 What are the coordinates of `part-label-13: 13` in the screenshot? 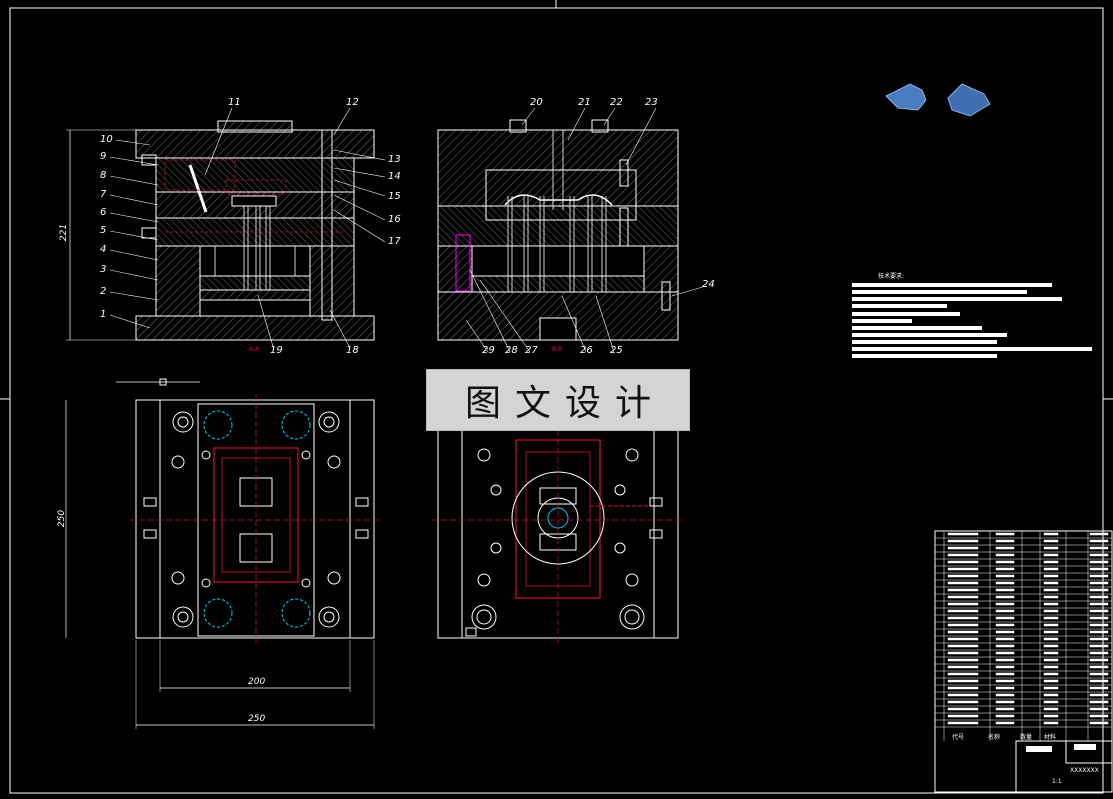 It's located at (394, 159).